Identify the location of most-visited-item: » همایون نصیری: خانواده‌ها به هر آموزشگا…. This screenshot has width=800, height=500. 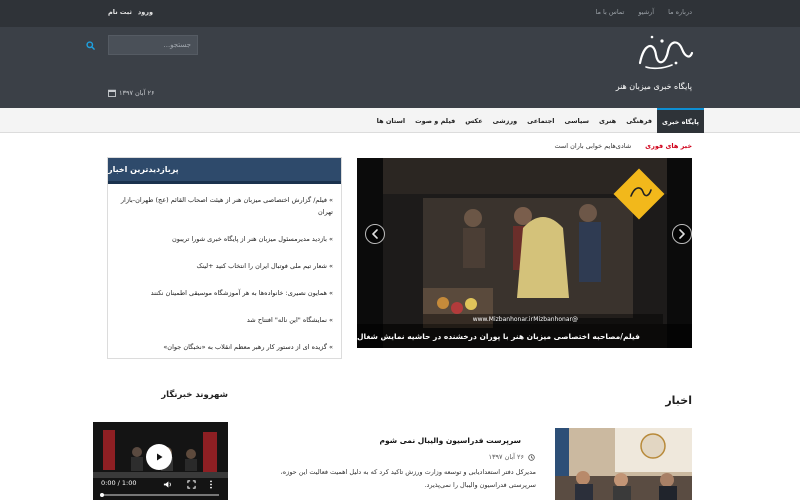
(224, 293).